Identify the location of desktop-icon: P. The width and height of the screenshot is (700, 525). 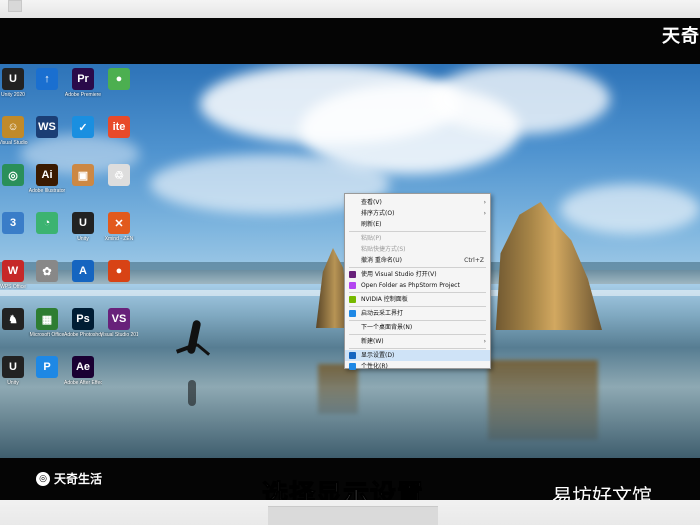
(47, 368).